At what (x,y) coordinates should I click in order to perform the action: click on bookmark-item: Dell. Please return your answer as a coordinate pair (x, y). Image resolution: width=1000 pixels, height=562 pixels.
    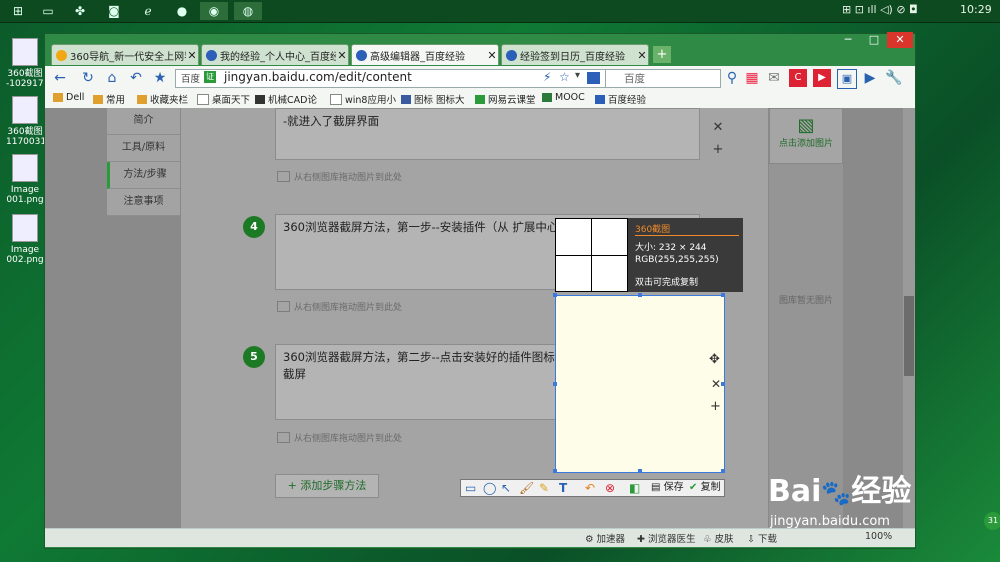
    Looking at the image, I should click on (68, 97).